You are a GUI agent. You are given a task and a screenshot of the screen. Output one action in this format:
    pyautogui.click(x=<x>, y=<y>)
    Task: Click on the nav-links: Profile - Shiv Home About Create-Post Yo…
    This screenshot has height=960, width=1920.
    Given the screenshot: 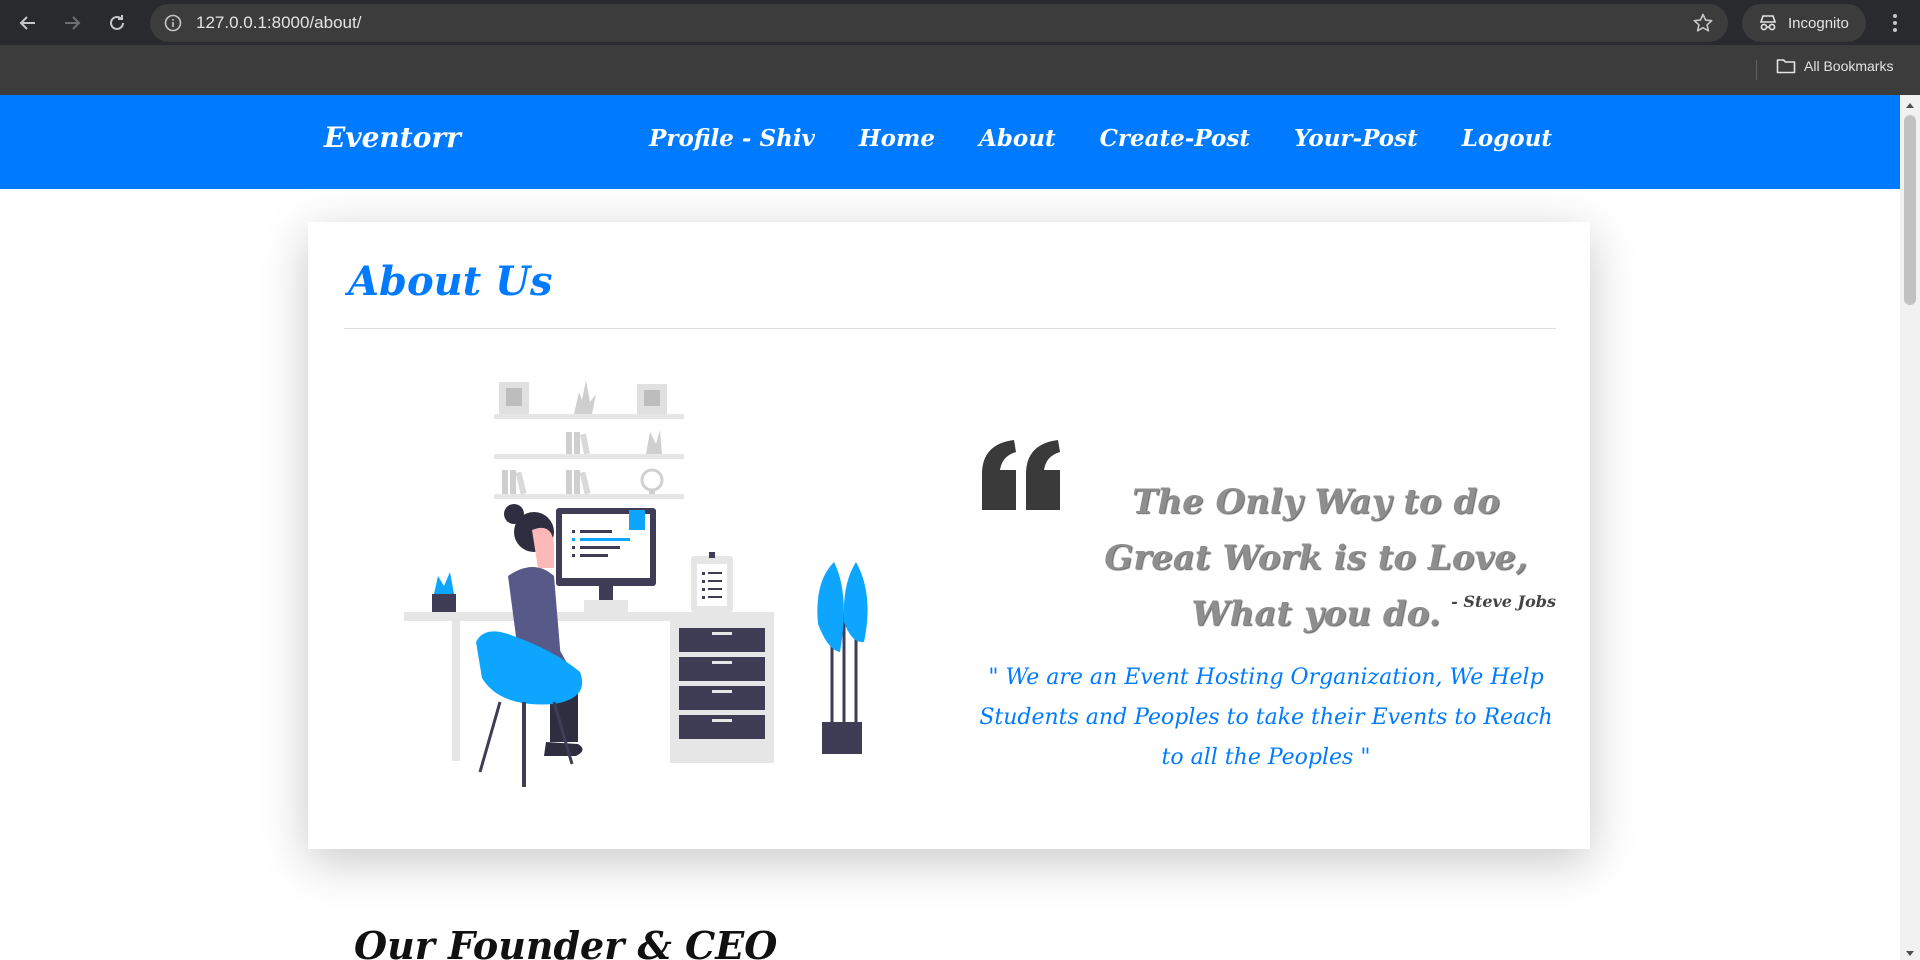 What is the action you would take?
    pyautogui.click(x=1100, y=138)
    